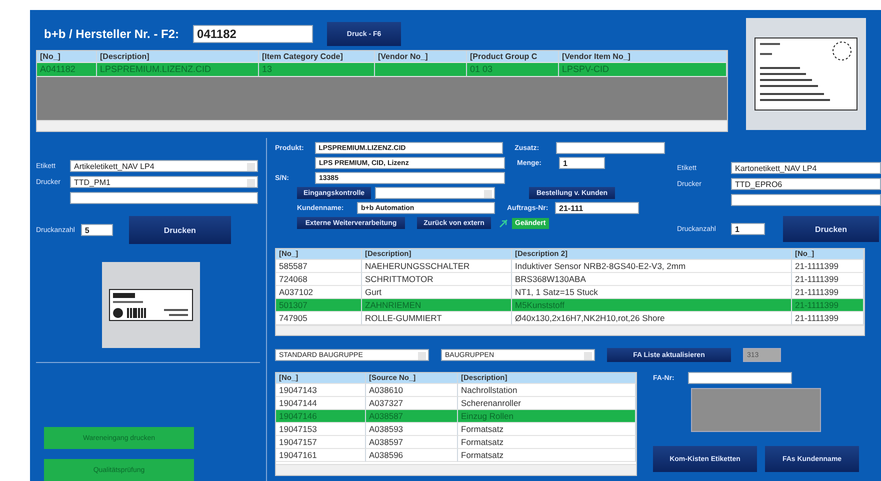  I want to click on etikett-dropdown: Artikeletikett_NAV LP4, so click(164, 166).